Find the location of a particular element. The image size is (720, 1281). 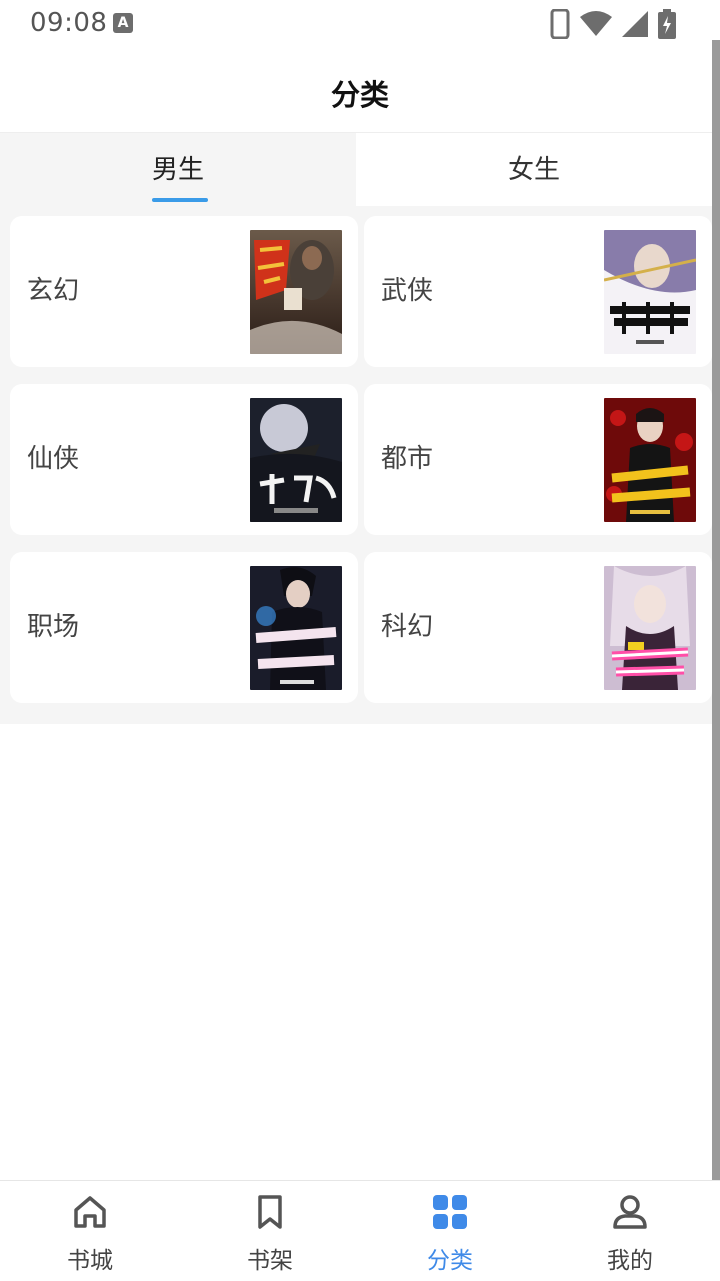

category-label: 仙侠 is located at coordinates (53, 459).